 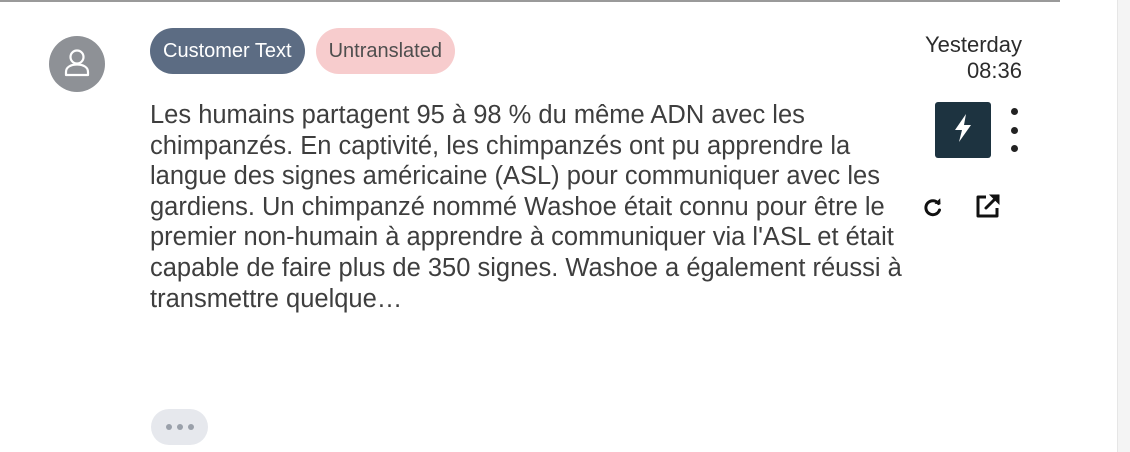 I want to click on avatar, so click(x=77, y=64).